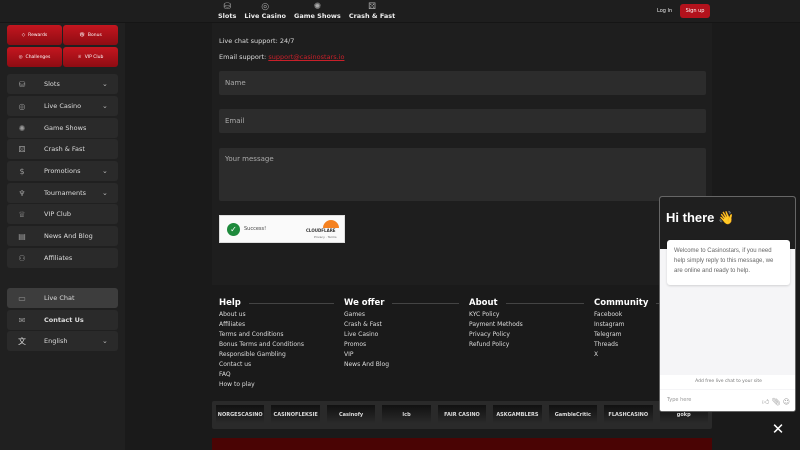 The width and height of the screenshot is (800, 450). Describe the element at coordinates (401, 324) in the screenshot. I see `footer-link: Crash & Fast` at that location.